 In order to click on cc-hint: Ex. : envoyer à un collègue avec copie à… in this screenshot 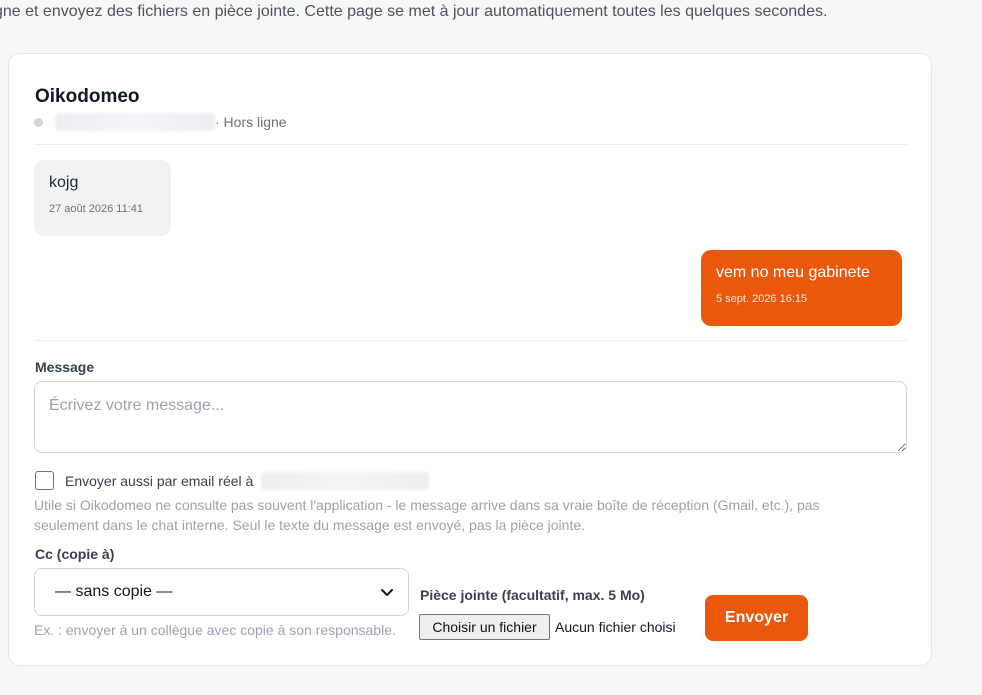, I will do `click(215, 630)`.